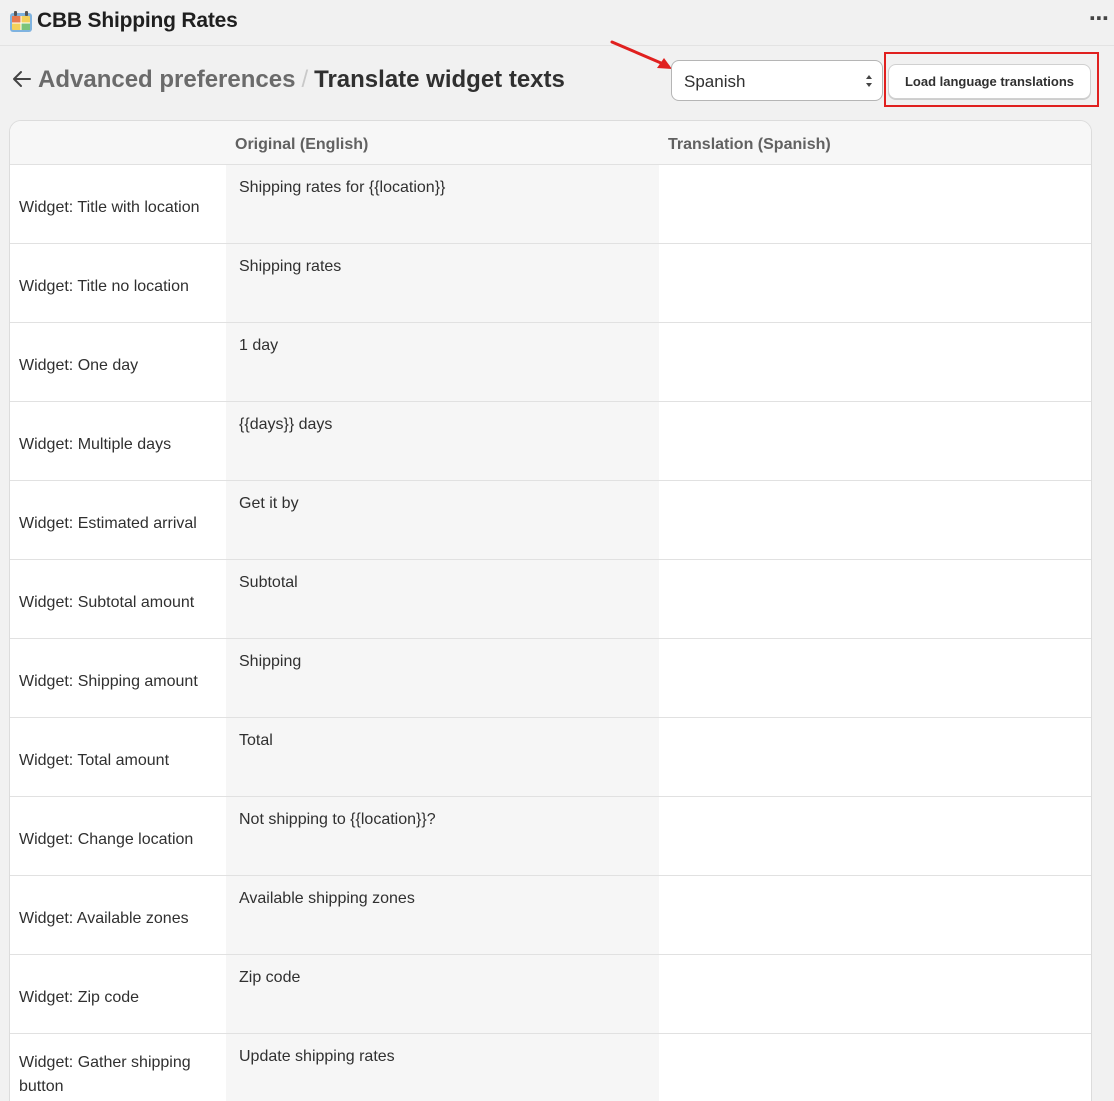 The width and height of the screenshot is (1114, 1101). I want to click on table-row: Widget: Subtotal amount Subtotal, so click(550, 599).